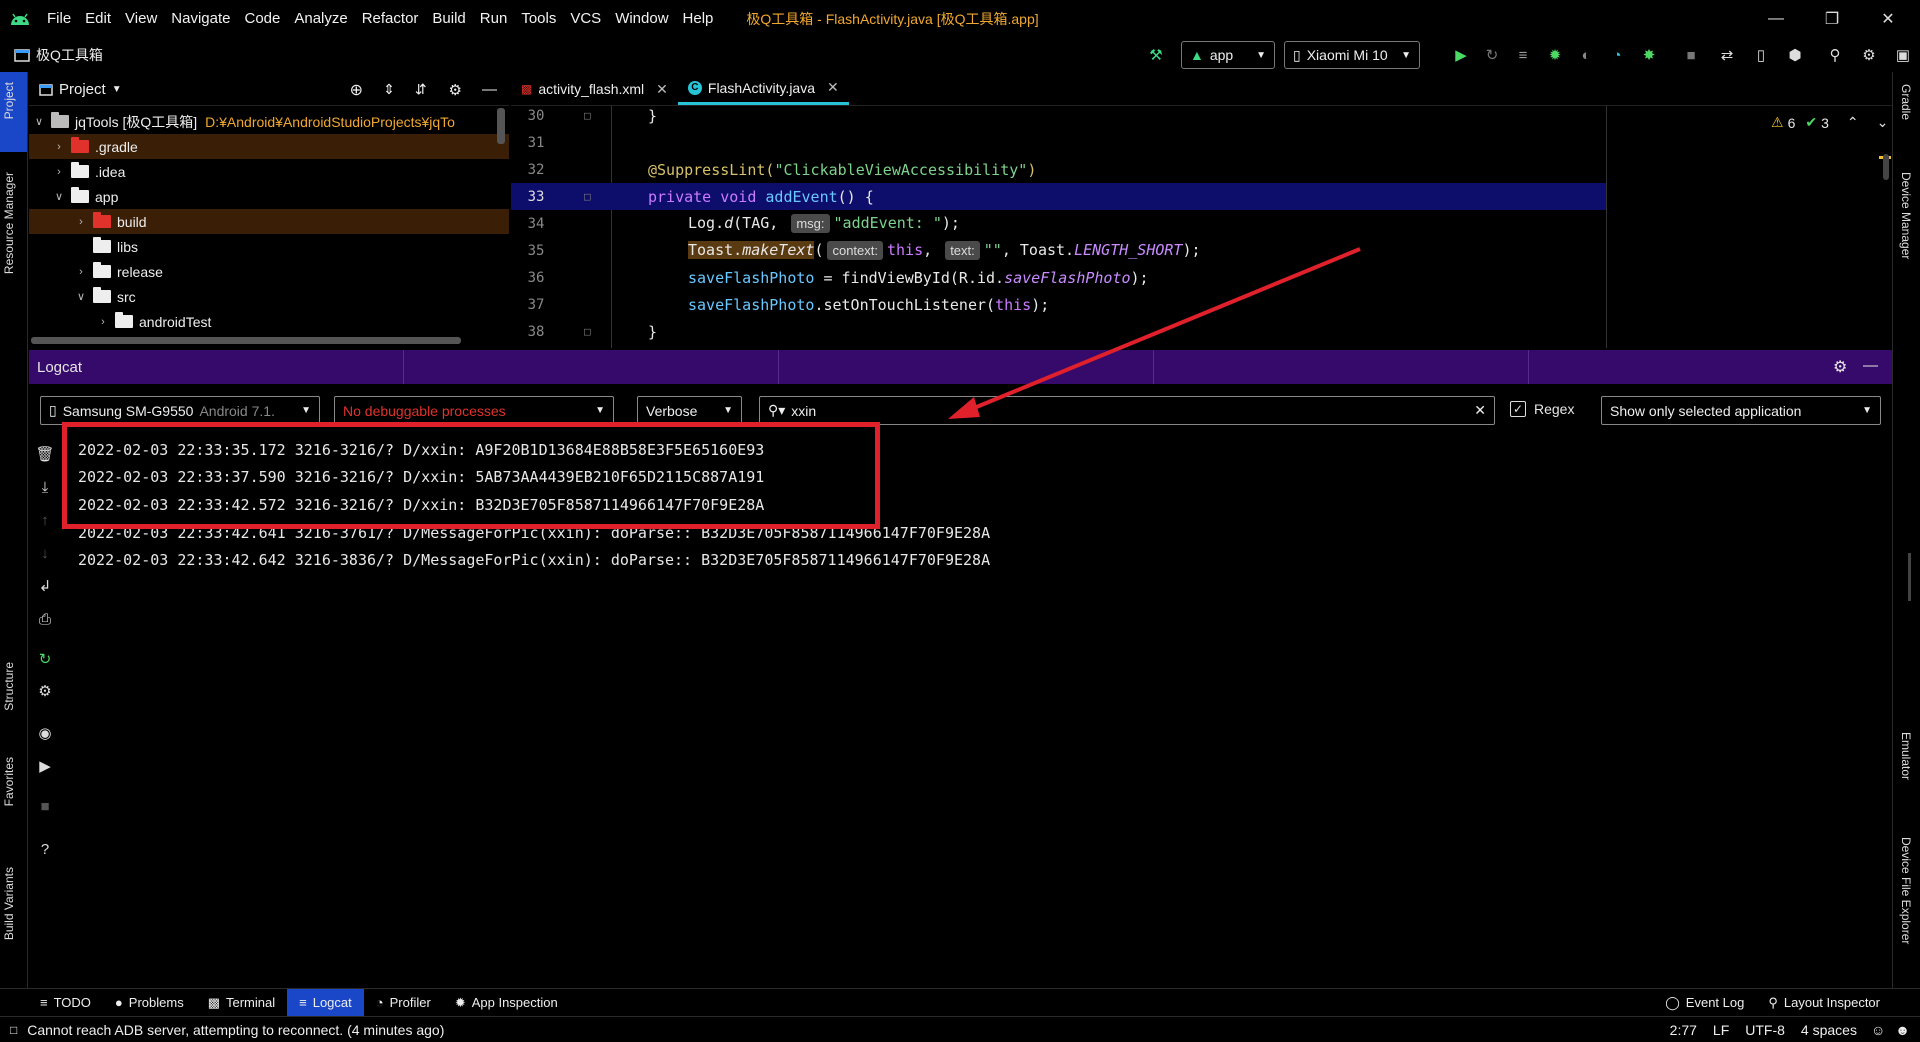 Image resolution: width=1920 pixels, height=1042 pixels. I want to click on device-select: ▯ Xiaomi Mi 10 ▼, so click(1352, 55).